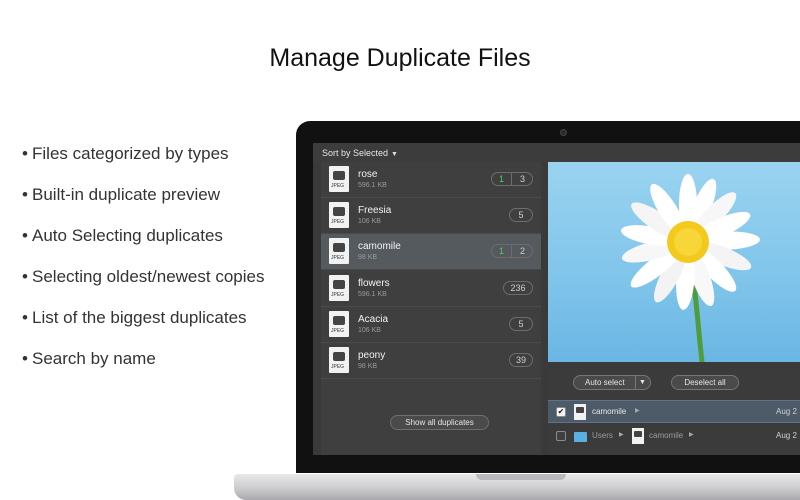 The height and width of the screenshot is (500, 800). What do you see at coordinates (143, 367) in the screenshot?
I see `feature-item: • Search by name` at bounding box center [143, 367].